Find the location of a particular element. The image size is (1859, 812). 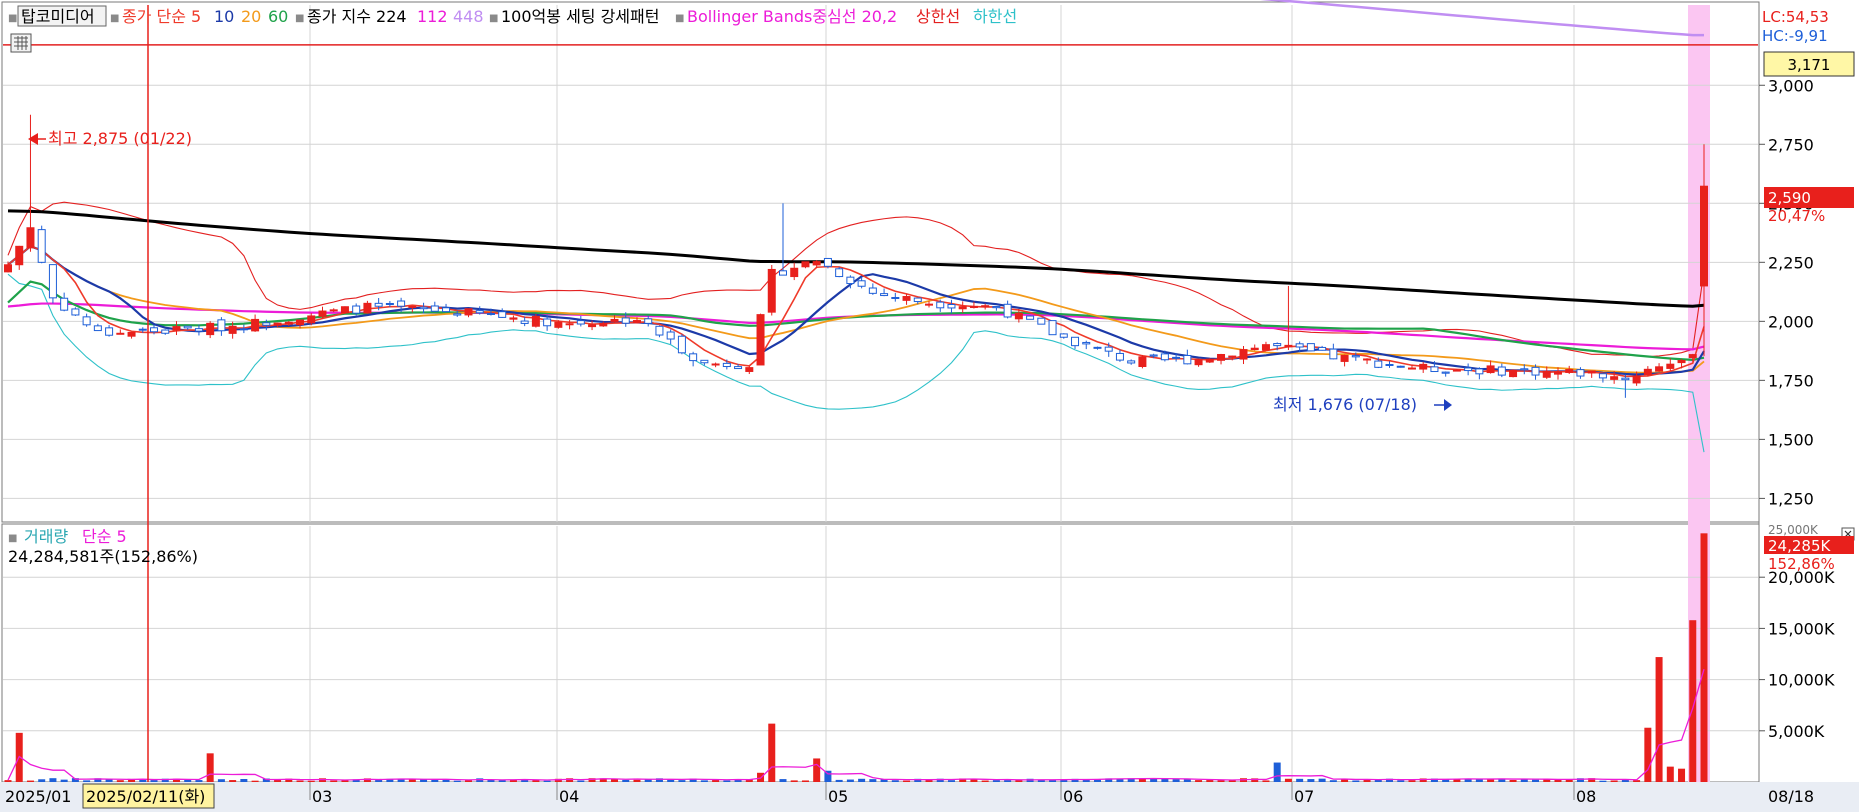

grid-toggle-icon is located at coordinates (21, 43).